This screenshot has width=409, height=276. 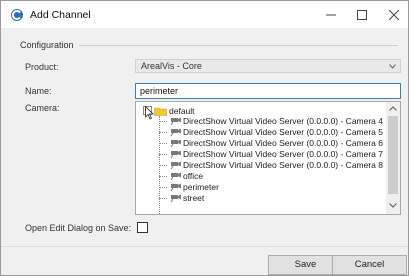 I want to click on tree-node-label: default, so click(x=182, y=111).